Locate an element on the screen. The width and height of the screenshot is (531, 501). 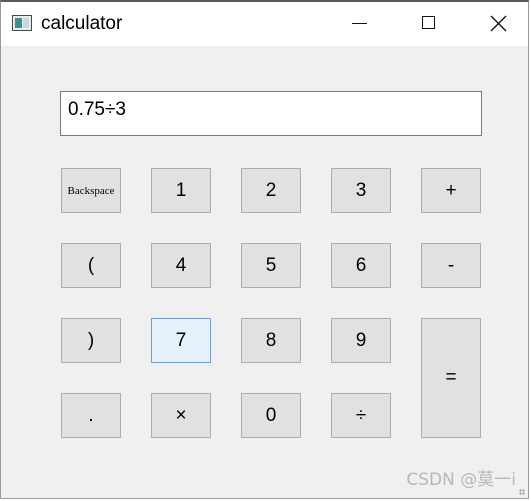
digit-6-button: 6 is located at coordinates (361, 265).